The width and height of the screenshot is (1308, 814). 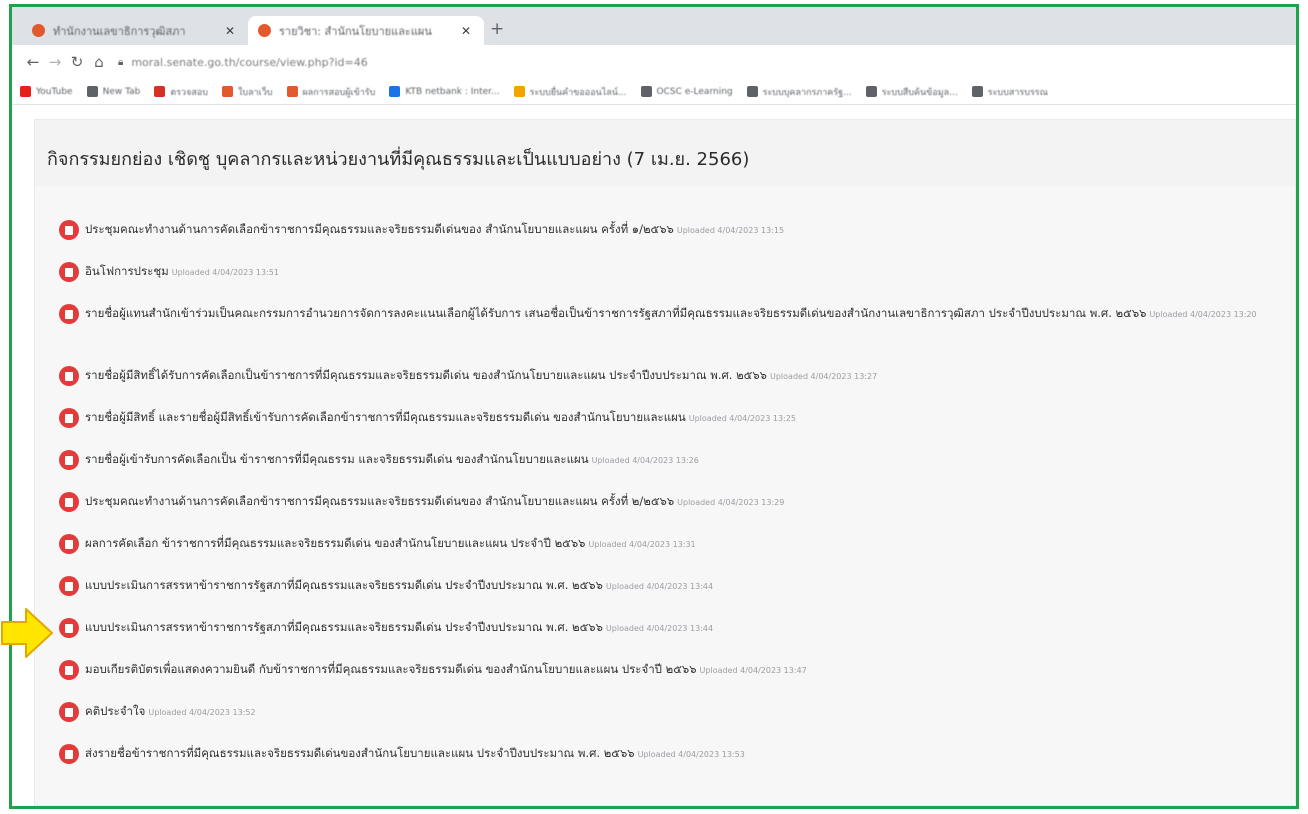 What do you see at coordinates (119, 31) in the screenshot?
I see `tab-title: ทำนักงานเลขาธิการวุฒิสภา` at bounding box center [119, 31].